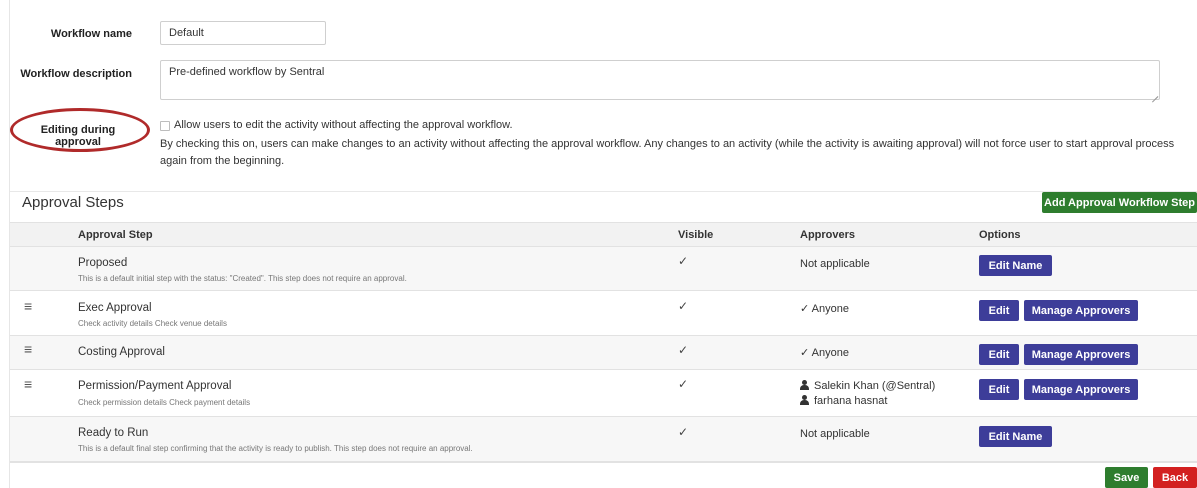  Describe the element at coordinates (115, 235) in the screenshot. I see `column-header-approval-step: Approval Step` at that location.